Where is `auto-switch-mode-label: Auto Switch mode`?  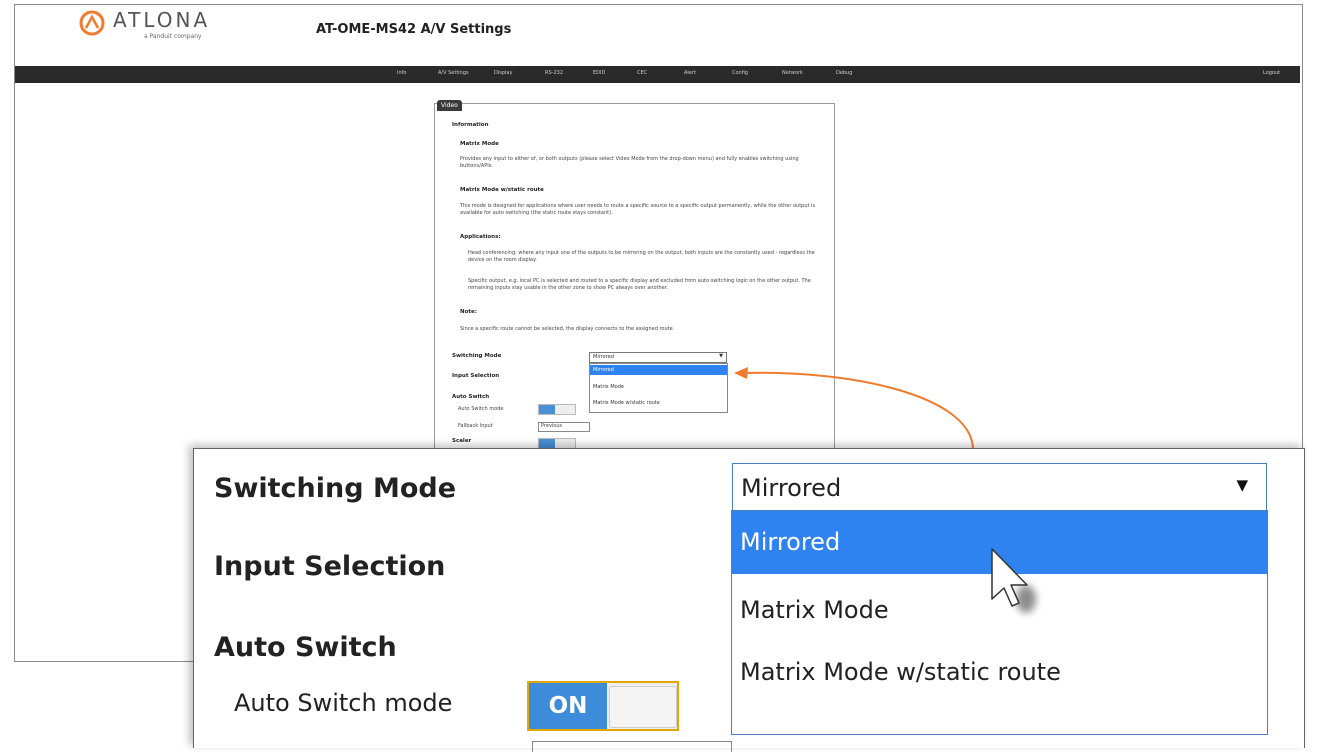
auto-switch-mode-label: Auto Switch mode is located at coordinates (343, 703).